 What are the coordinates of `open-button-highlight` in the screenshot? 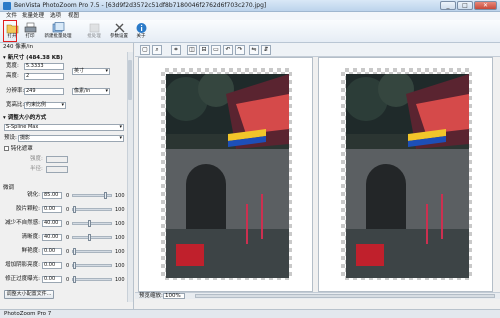 It's located at (10, 31).